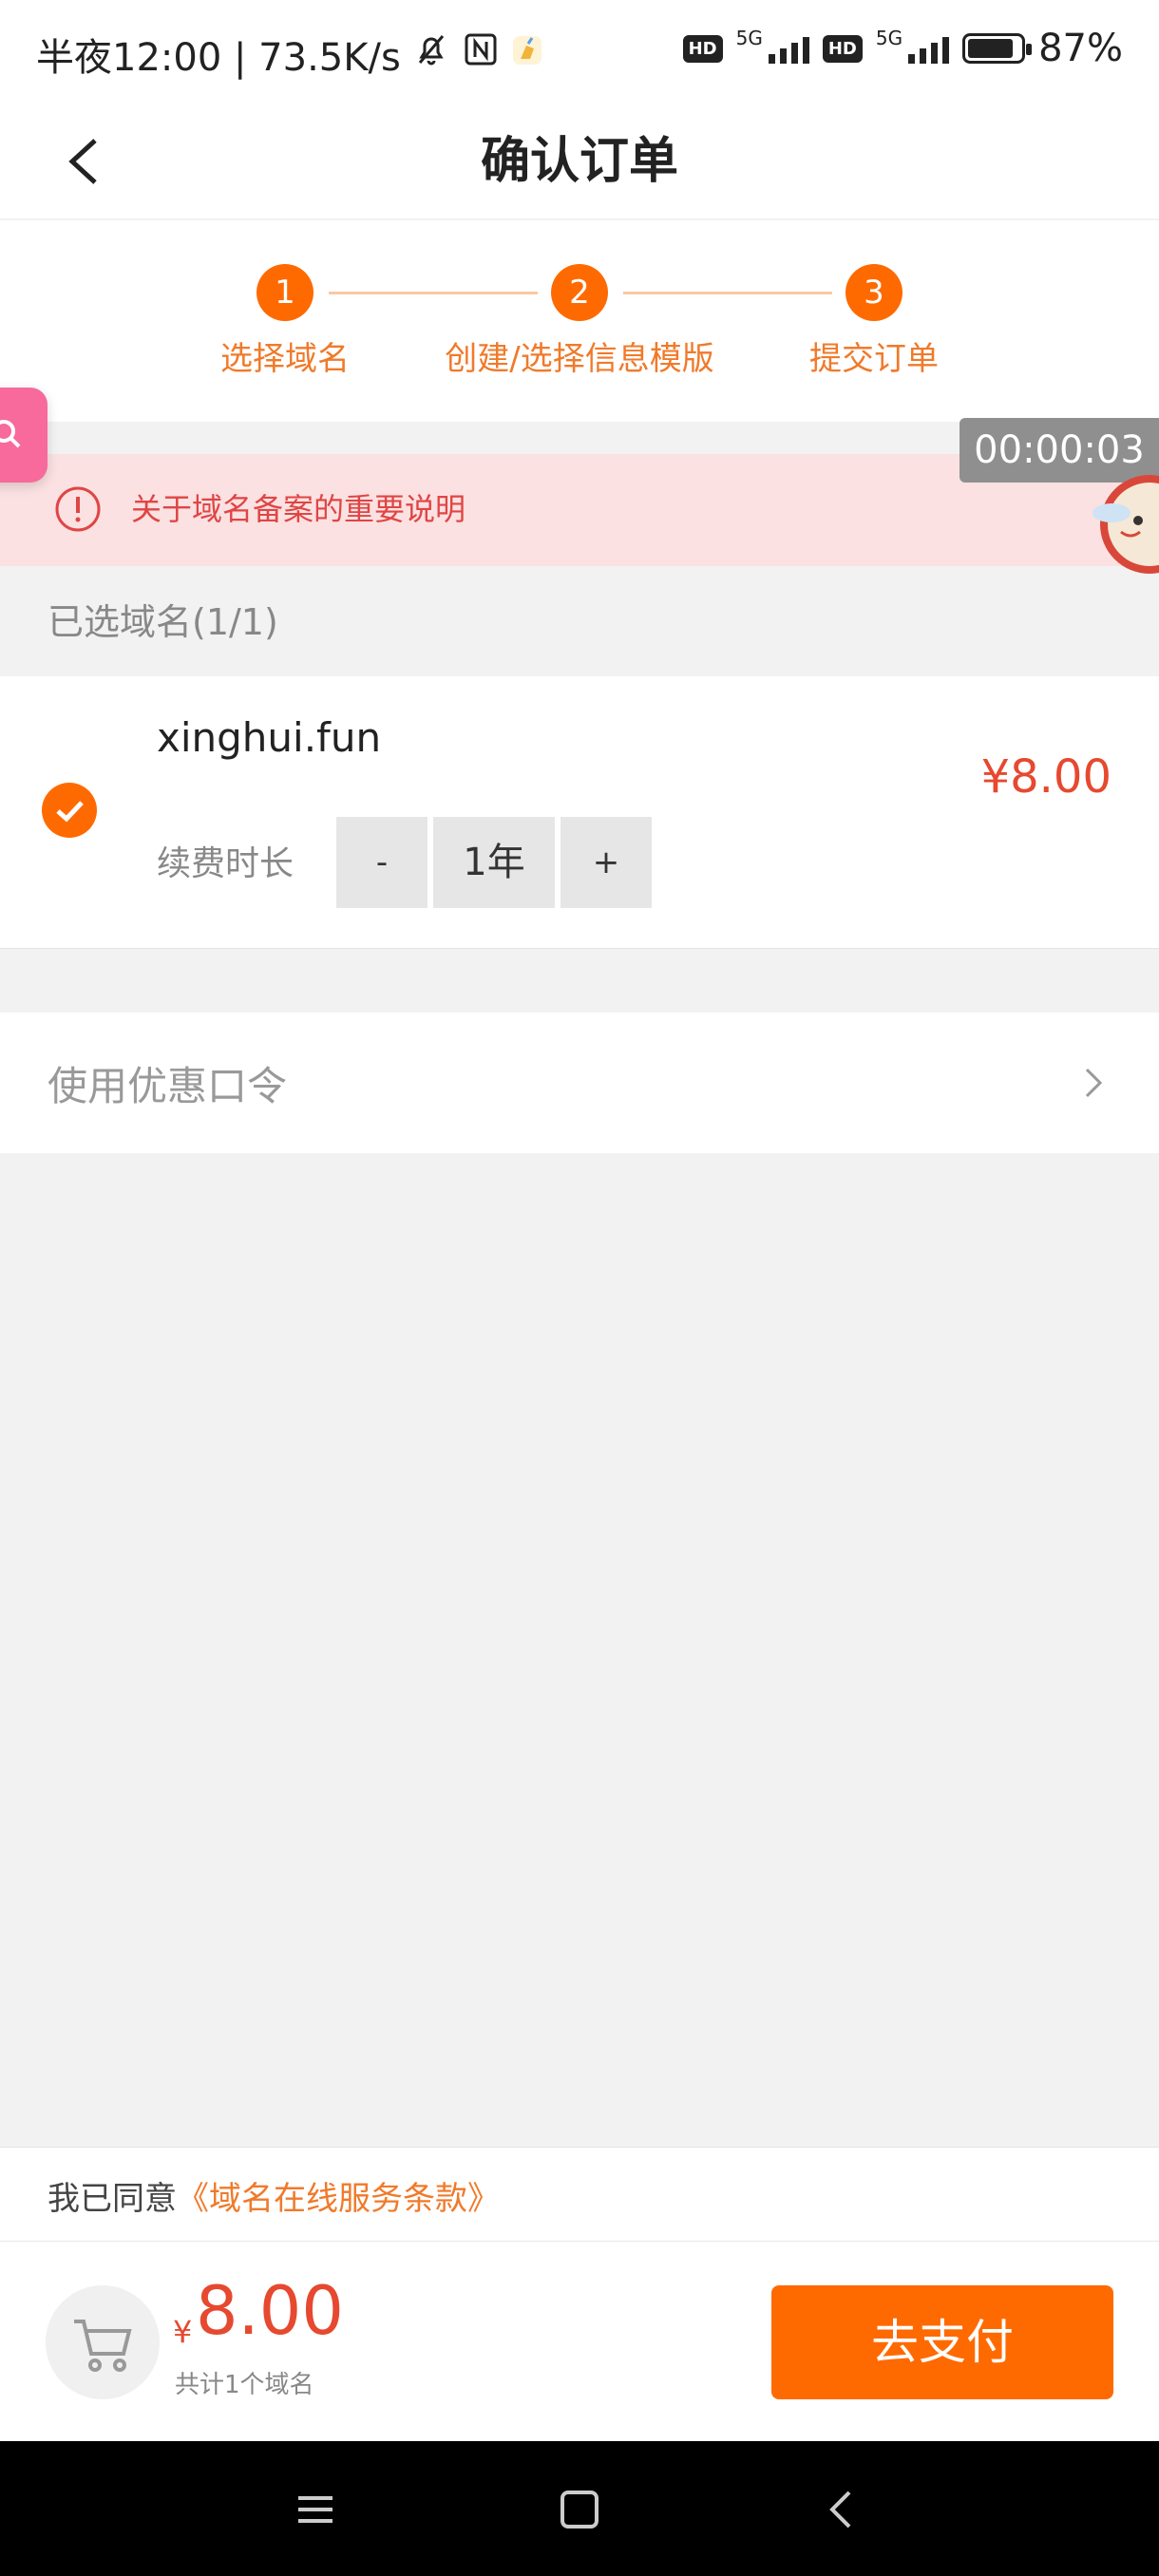 This screenshot has height=2576, width=1159. Describe the element at coordinates (244, 2385) in the screenshot. I see `total-count: 共计1个域名` at that location.